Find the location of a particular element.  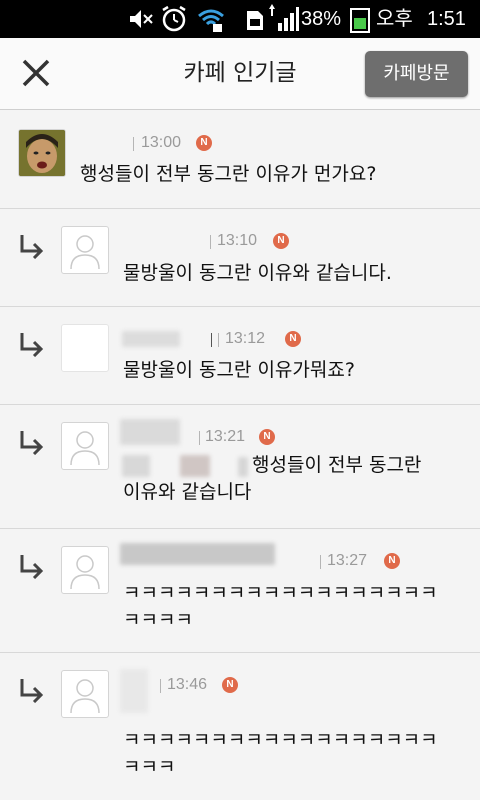

post-text-line: ㅋㅋㅋ is located at coordinates (149, 767).